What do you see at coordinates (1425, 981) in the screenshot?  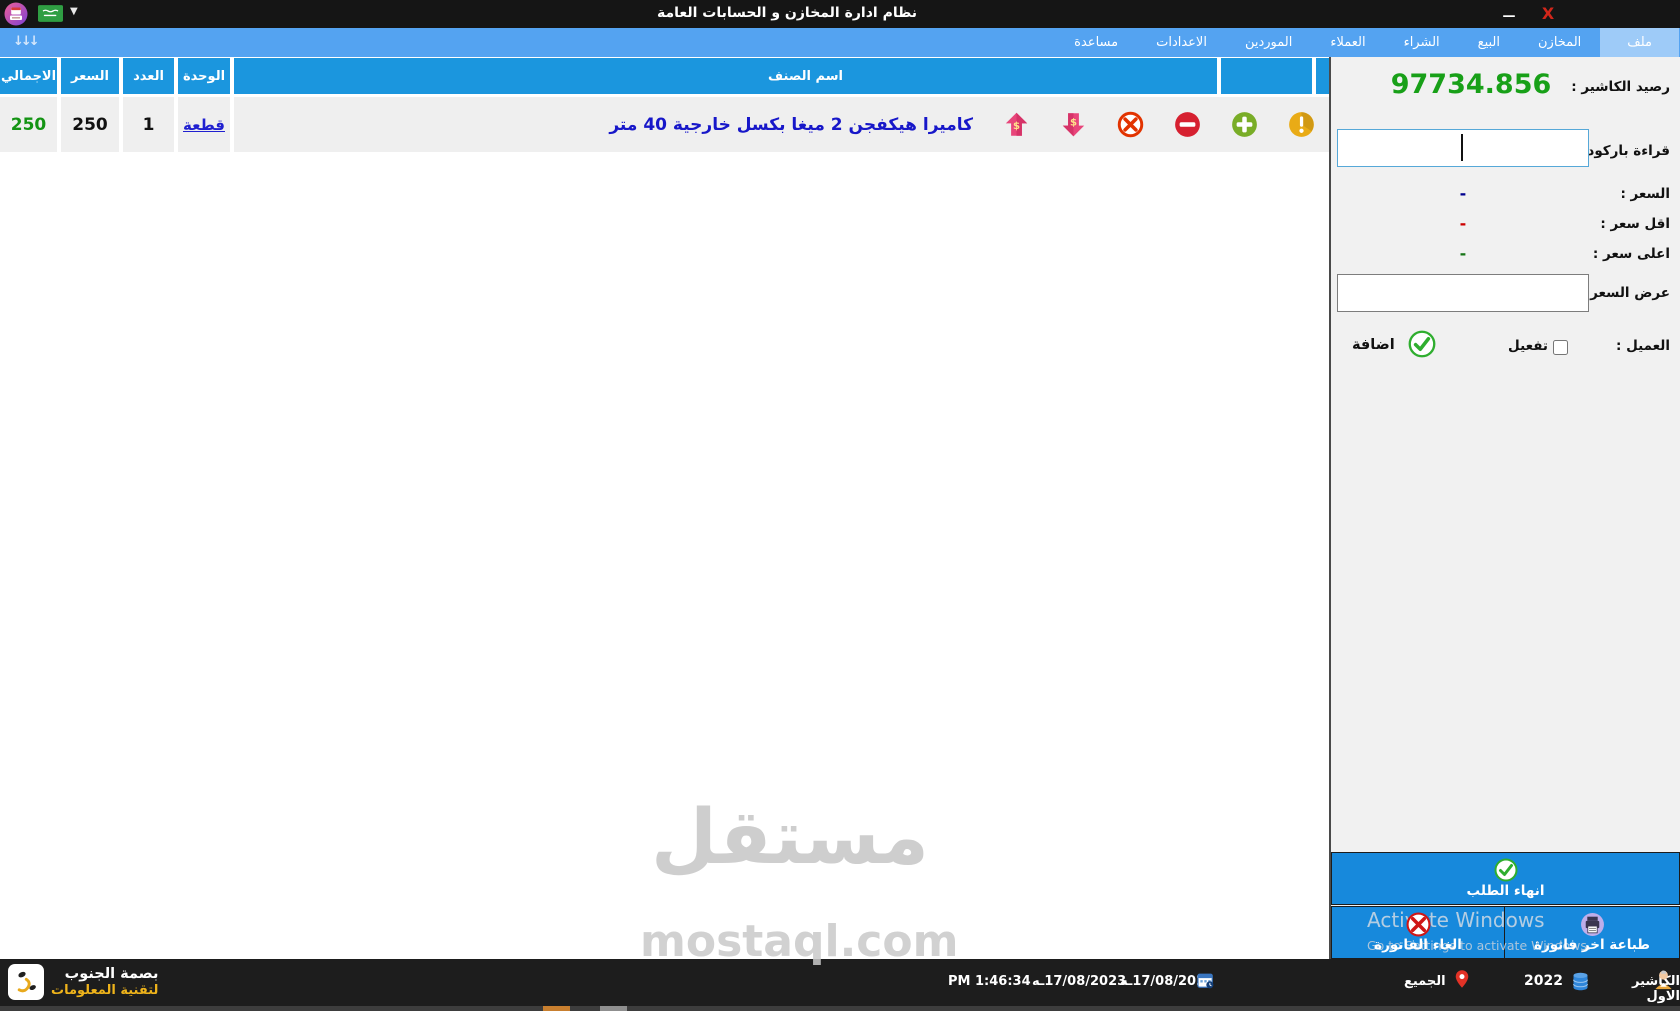 I see `status-scope: الجميع` at bounding box center [1425, 981].